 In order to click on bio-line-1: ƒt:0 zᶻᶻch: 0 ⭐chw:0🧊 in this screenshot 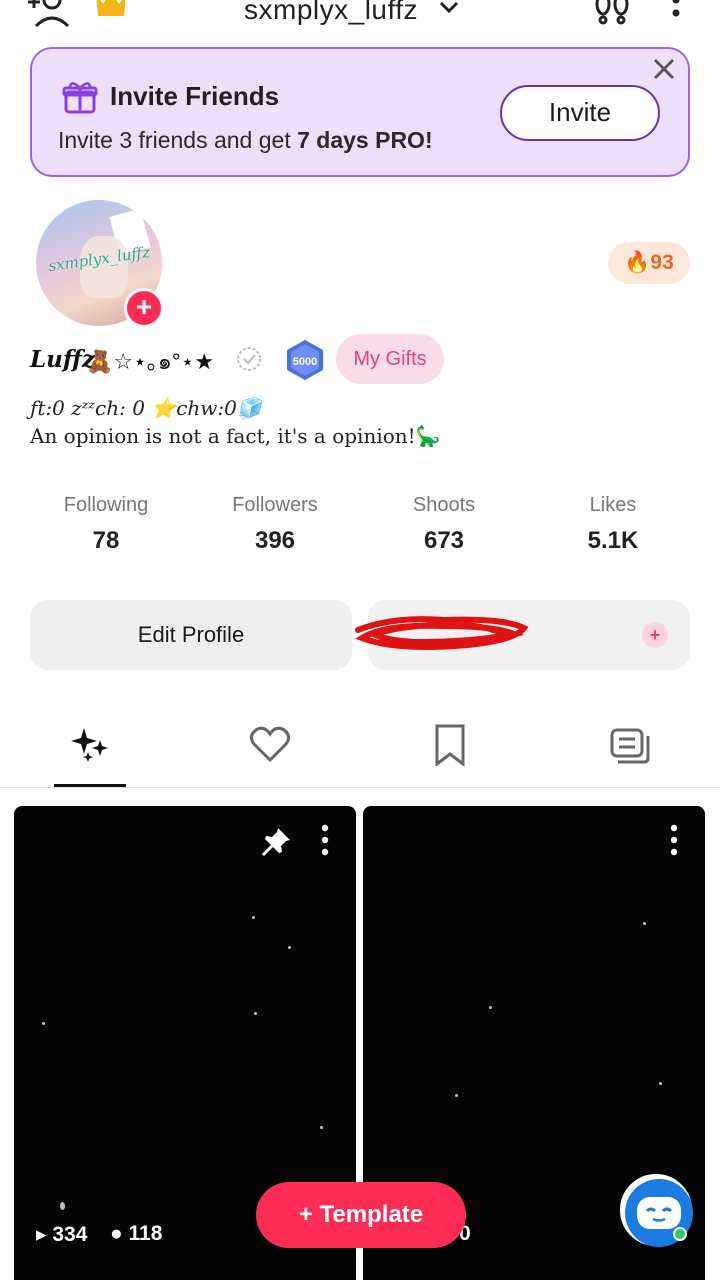, I will do `click(146, 408)`.